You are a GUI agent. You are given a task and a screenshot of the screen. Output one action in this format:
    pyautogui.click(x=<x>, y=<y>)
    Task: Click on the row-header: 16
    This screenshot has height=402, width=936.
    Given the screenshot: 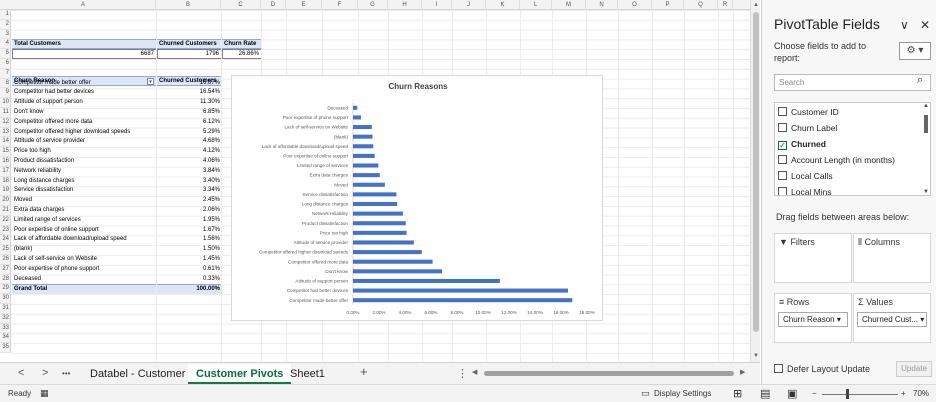 What is the action you would take?
    pyautogui.click(x=5, y=162)
    